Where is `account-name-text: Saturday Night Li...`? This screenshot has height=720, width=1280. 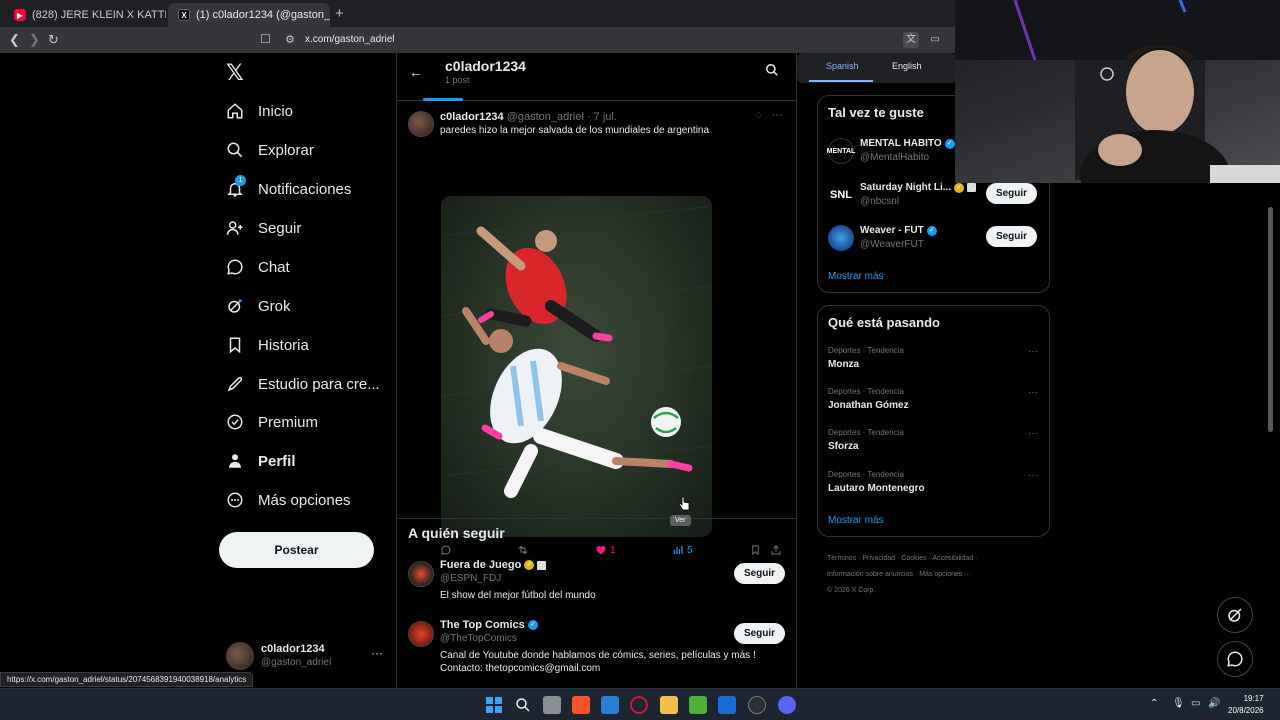 account-name-text: Saturday Night Li... is located at coordinates (905, 187).